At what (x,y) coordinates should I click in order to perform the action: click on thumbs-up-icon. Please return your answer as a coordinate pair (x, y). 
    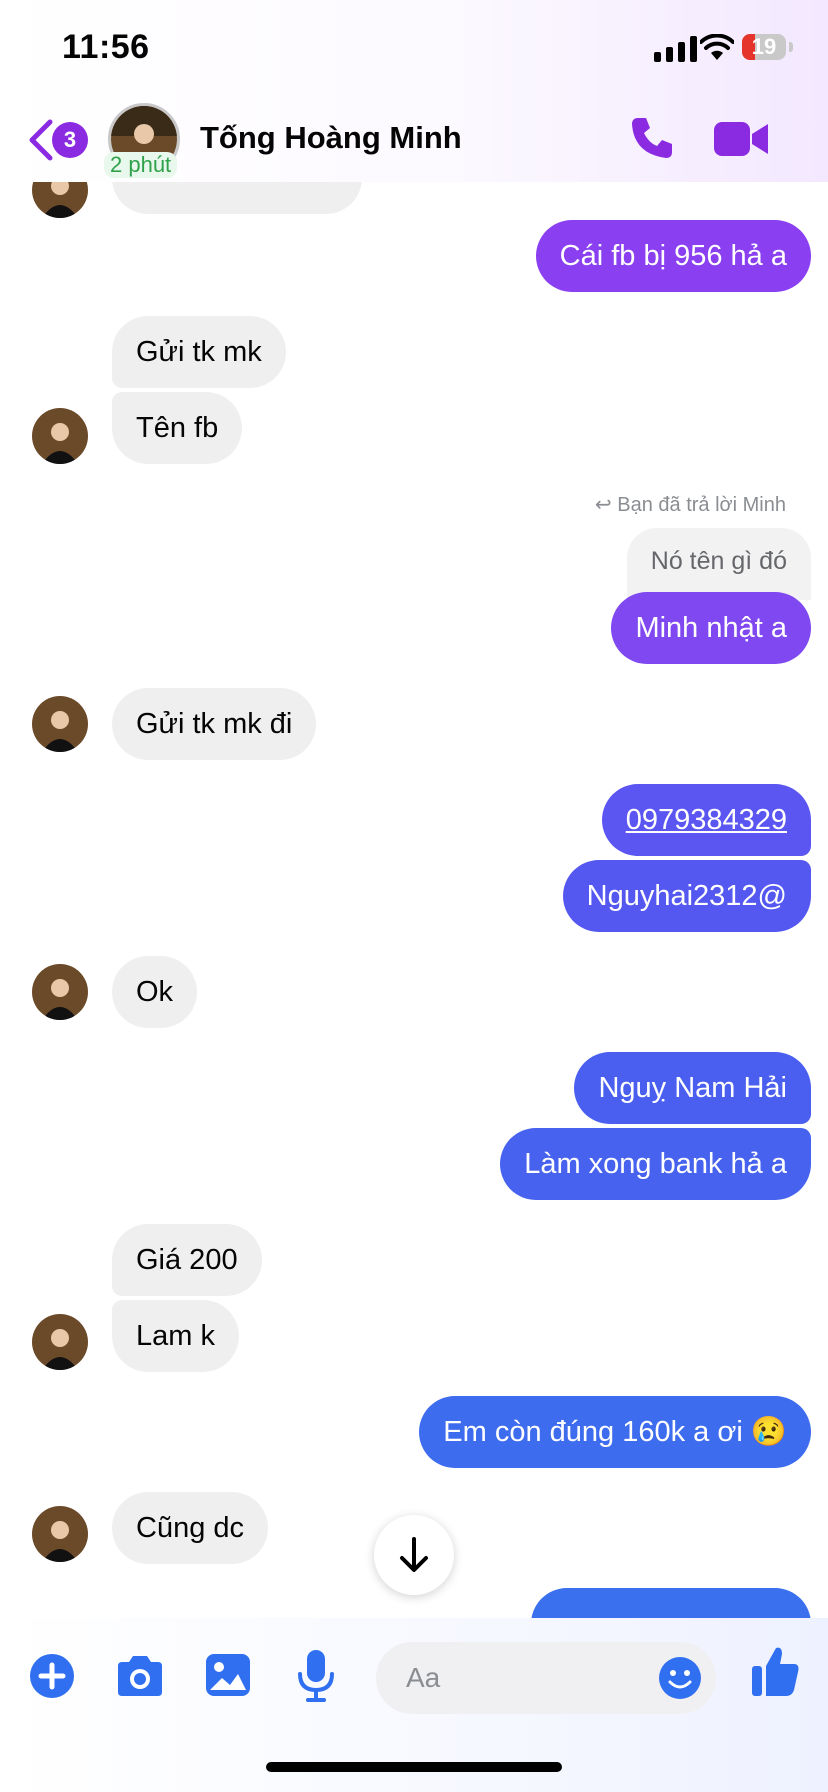
    Looking at the image, I should click on (775, 1671).